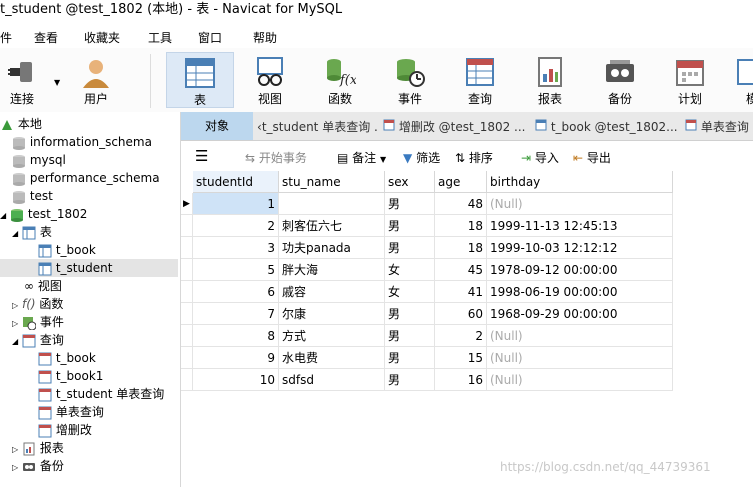 This screenshot has width=753, height=487. Describe the element at coordinates (620, 80) in the screenshot. I see `backup-button: 备份` at that location.